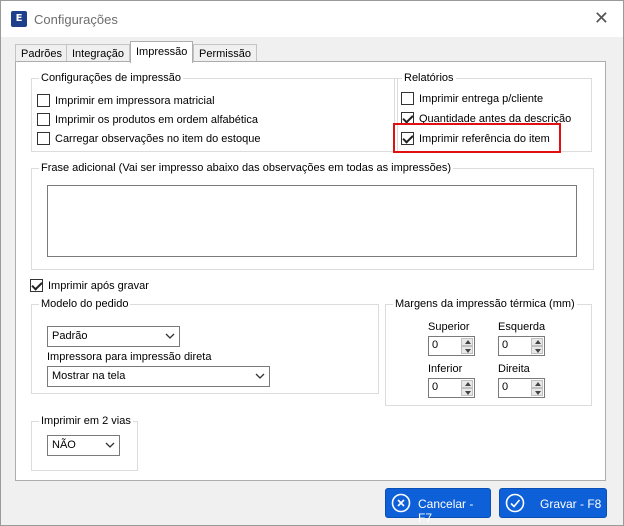 This screenshot has width=624, height=526. What do you see at coordinates (446, 511) in the screenshot?
I see `cancel-button-label: Cancelar - F7` at bounding box center [446, 511].